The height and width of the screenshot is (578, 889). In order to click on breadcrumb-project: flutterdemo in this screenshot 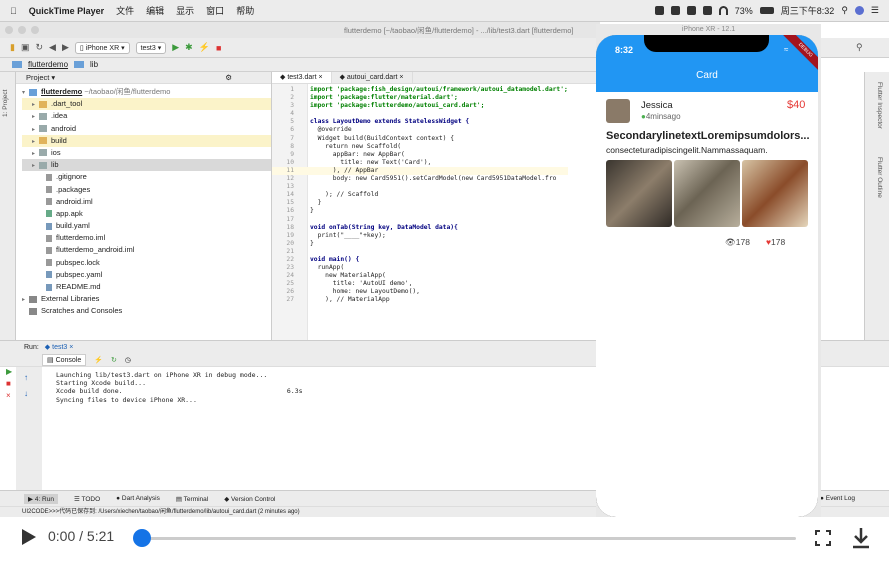, I will do `click(48, 64)`.